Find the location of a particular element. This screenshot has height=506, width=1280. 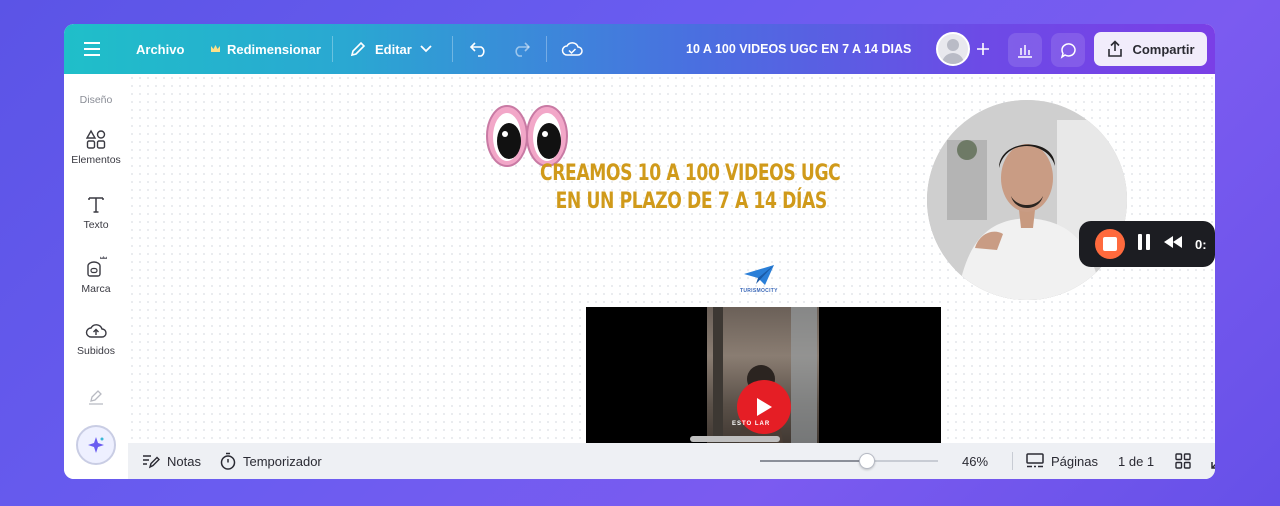

sidebar-item-label: Texto is located at coordinates (96, 225).